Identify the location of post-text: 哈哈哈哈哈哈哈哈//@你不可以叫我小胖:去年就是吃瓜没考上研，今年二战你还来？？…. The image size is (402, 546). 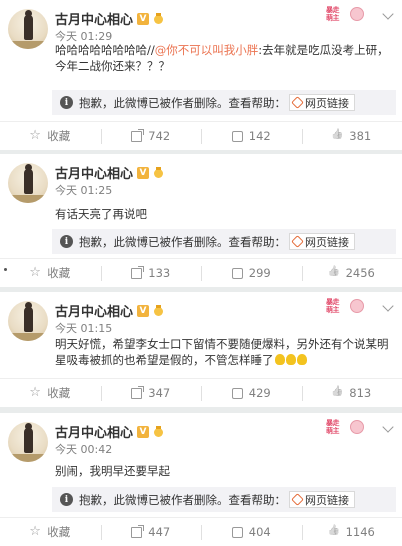
(222, 58).